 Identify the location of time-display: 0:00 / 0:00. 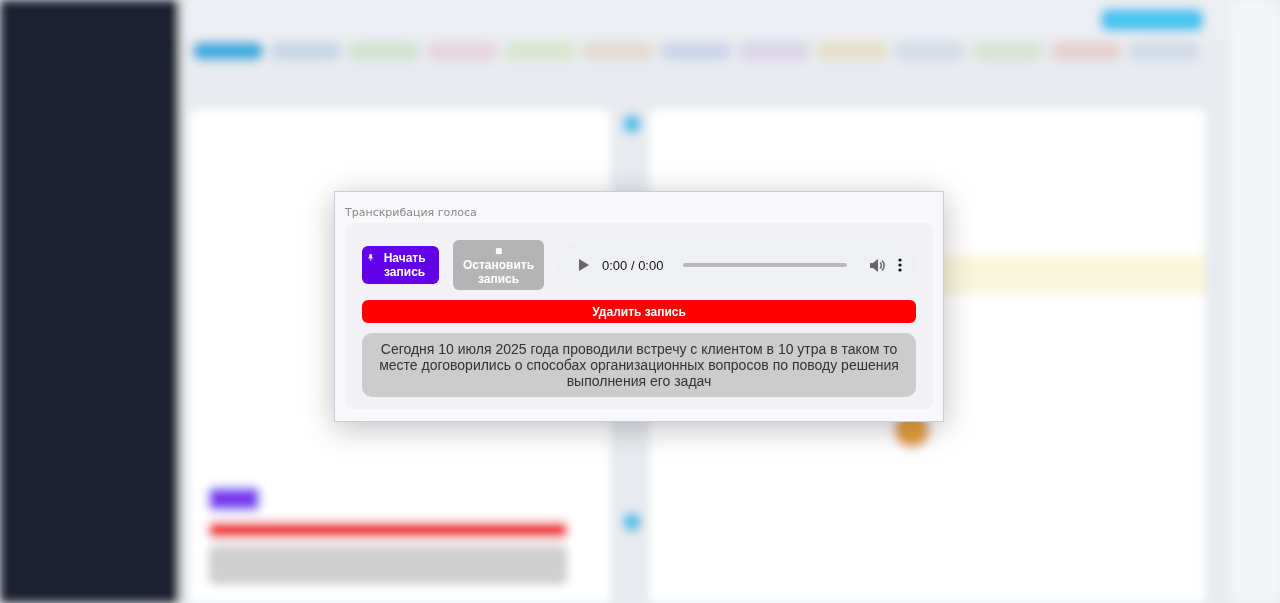
(633, 265).